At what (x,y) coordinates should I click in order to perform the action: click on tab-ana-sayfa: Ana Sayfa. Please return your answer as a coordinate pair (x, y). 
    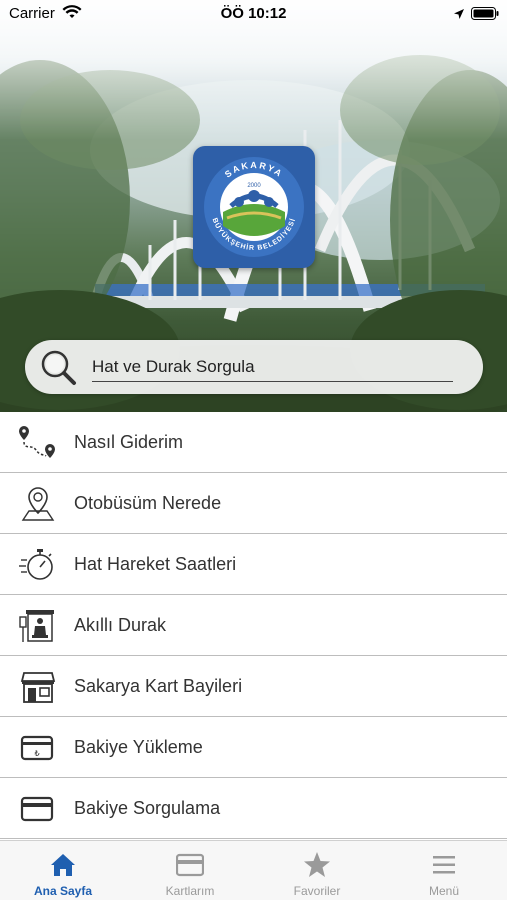
    Looking at the image, I should click on (63, 870).